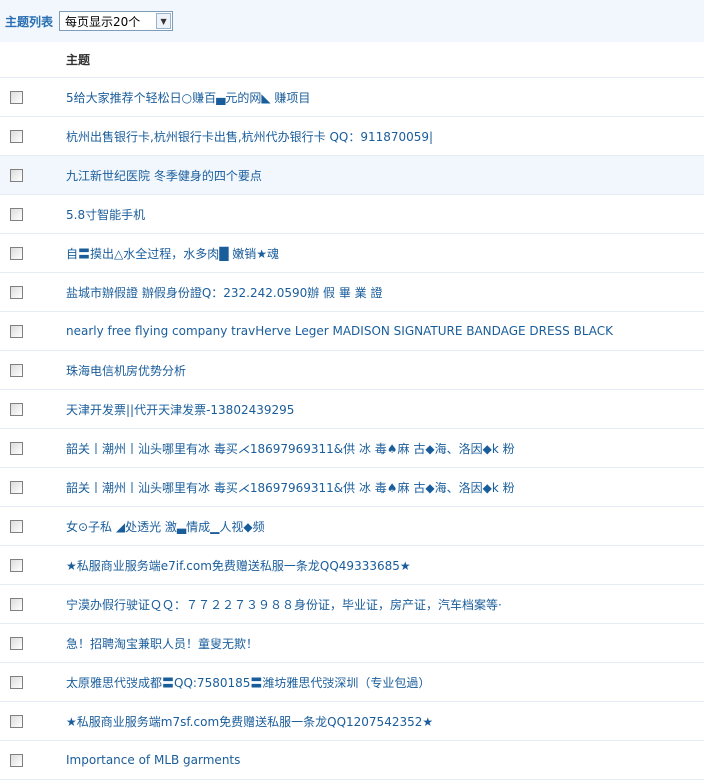 This screenshot has height=780, width=704. I want to click on table-row: 宁漠办假行驶证ＱＱ：７７２２７３９８８身份证，毕业证，房产证，汽车档案等·, so click(352, 604).